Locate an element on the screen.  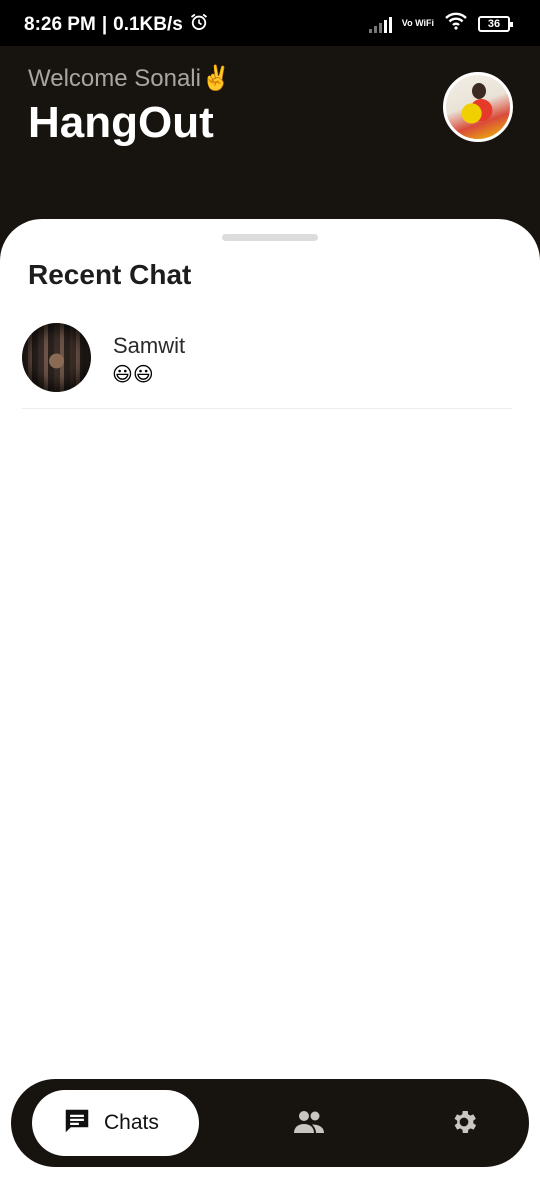
nav-chats-label: Chats is located at coordinates (131, 1122).